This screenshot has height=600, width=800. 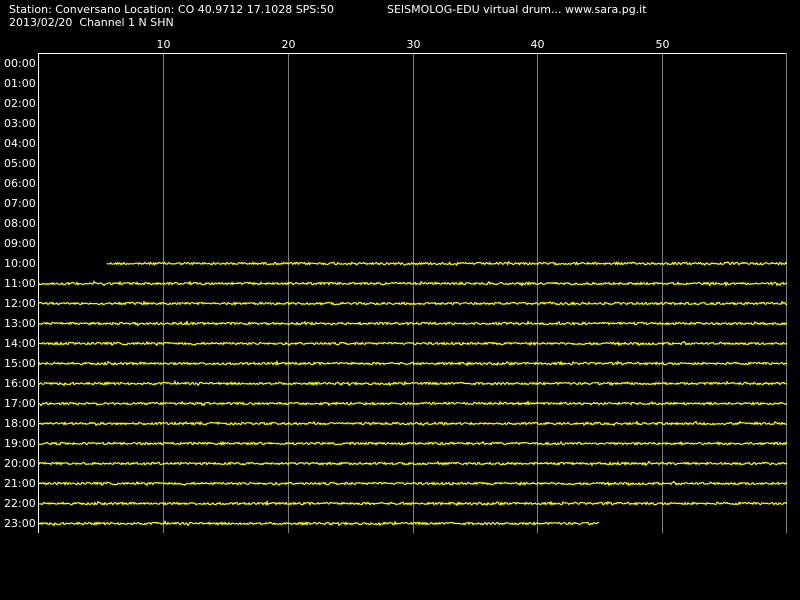 What do you see at coordinates (20, 163) in the screenshot?
I see `hour-row-label: 05:00` at bounding box center [20, 163].